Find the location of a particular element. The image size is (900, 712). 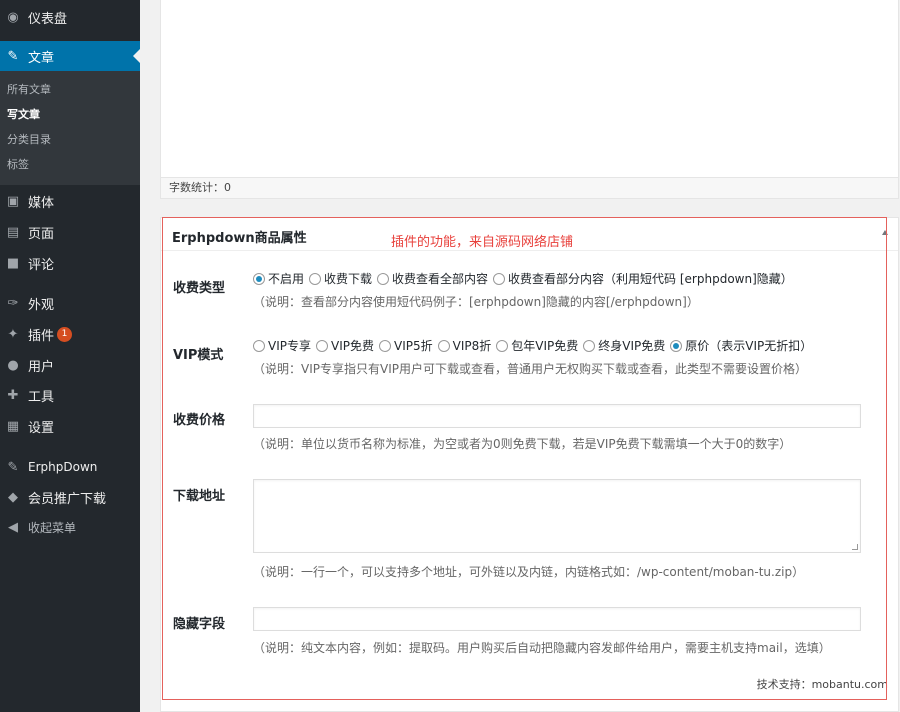

menu-item-users: ● 用户 is located at coordinates (70, 365).